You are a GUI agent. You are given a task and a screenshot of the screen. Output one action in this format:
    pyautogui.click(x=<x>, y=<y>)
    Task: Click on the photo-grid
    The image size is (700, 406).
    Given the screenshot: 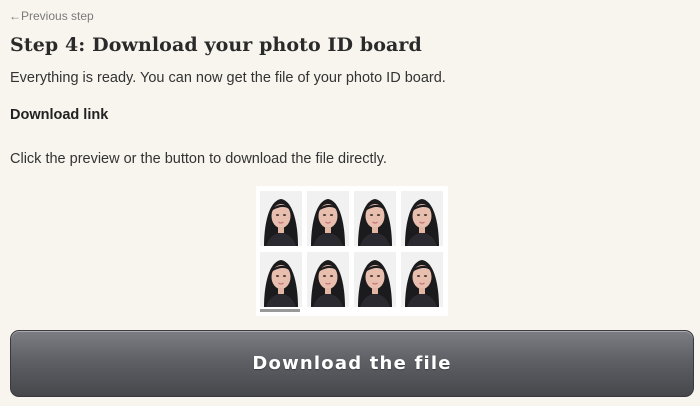 What is the action you would take?
    pyautogui.click(x=352, y=249)
    